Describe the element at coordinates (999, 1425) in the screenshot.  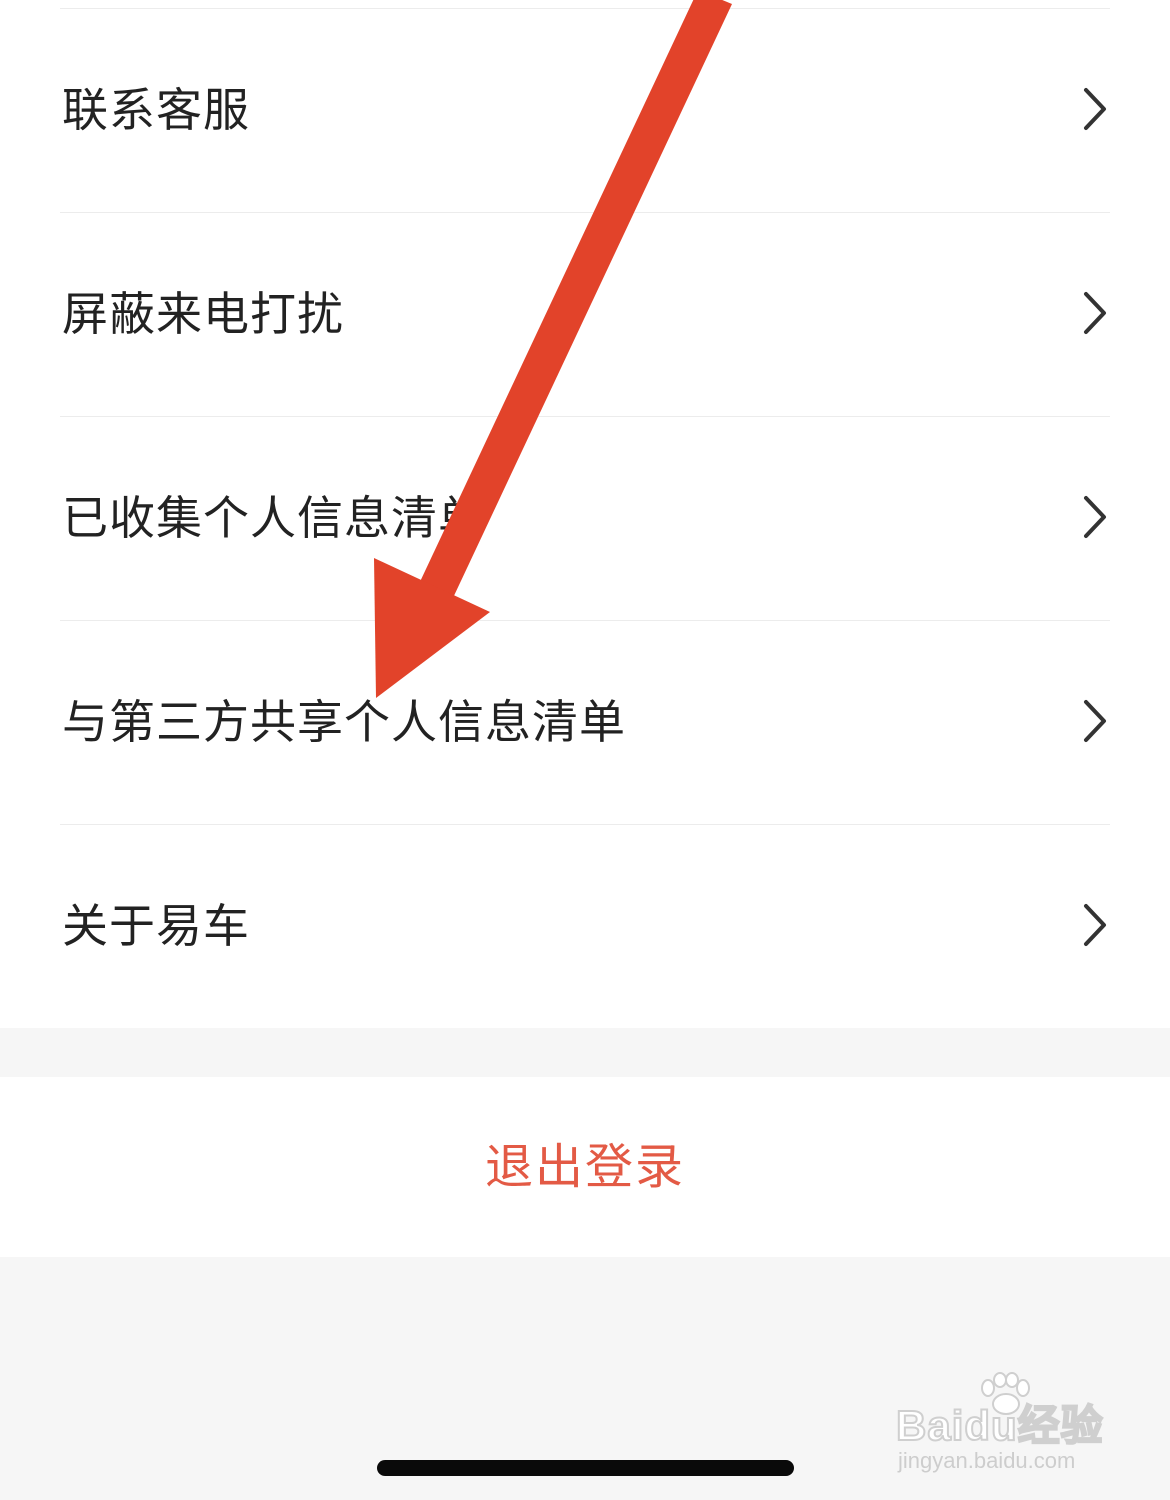
I see `watermark-logo: Baidu经验` at that location.